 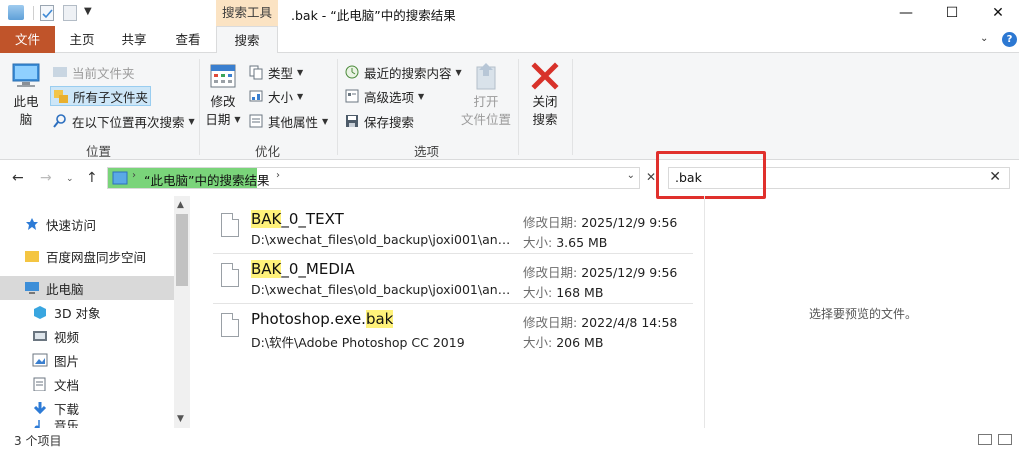 I want to click on nav-item-label: 图片, so click(x=67, y=361).